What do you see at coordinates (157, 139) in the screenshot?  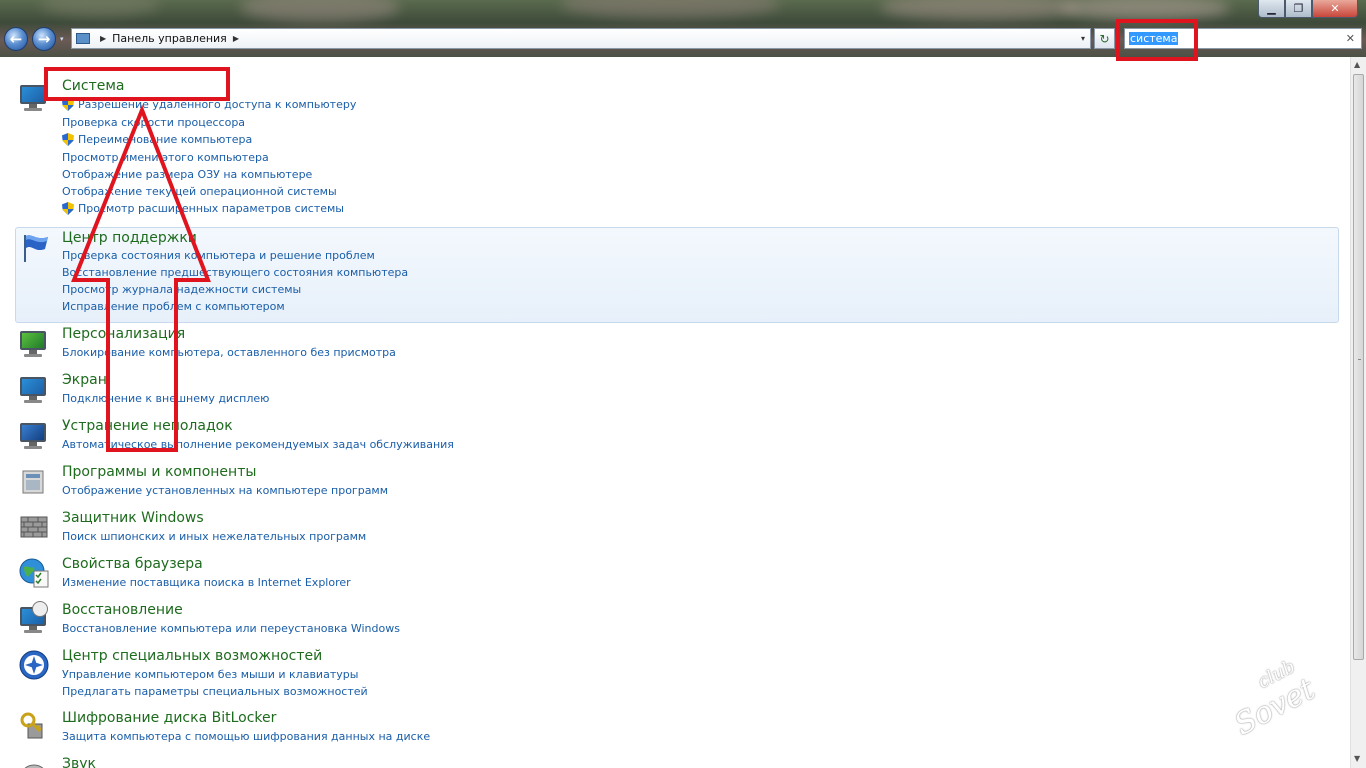 I see `task-link: Переименование компьютера` at bounding box center [157, 139].